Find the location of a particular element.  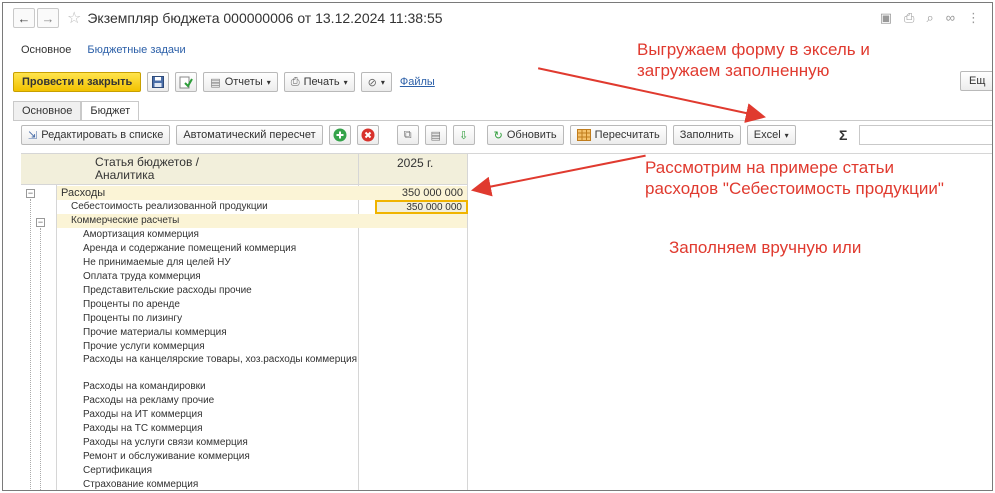

recalculate-button: Пересчитать is located at coordinates (618, 135).